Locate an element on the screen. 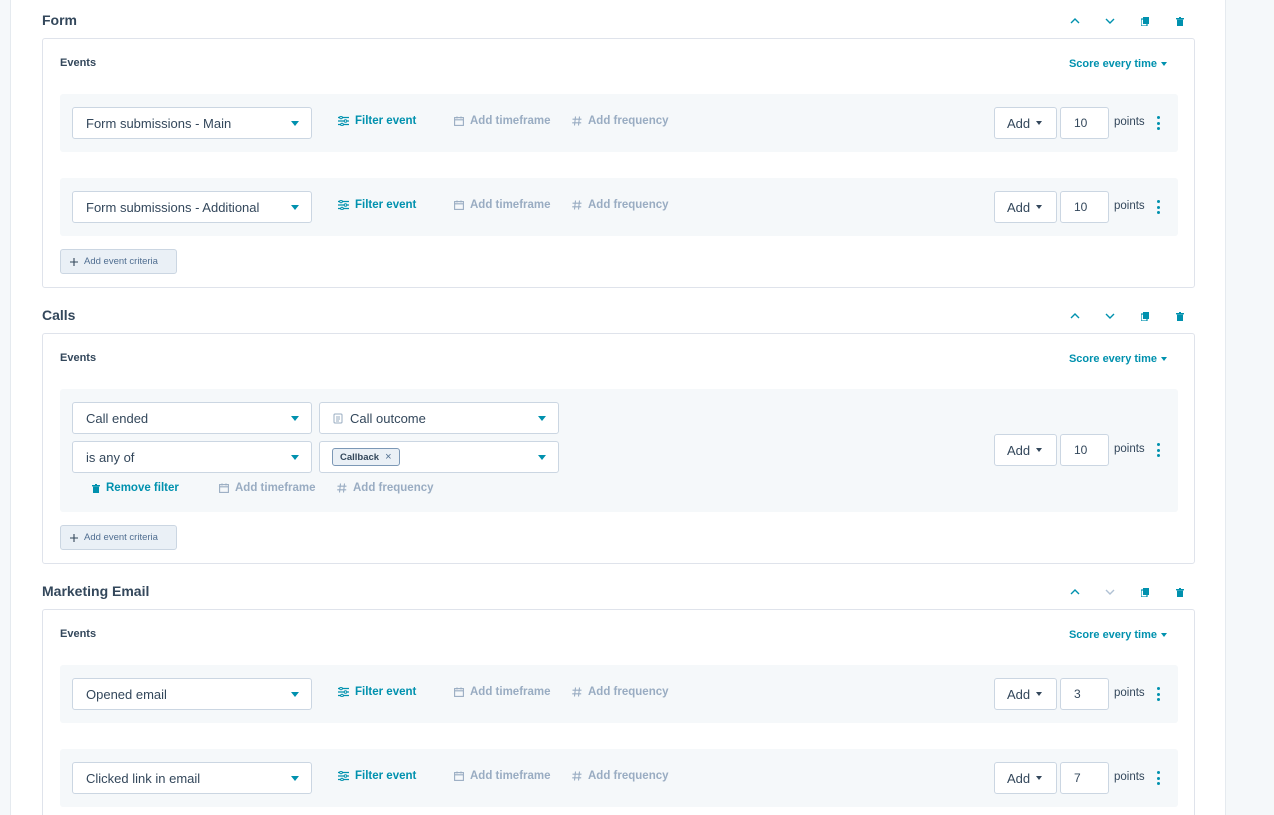  operator-select: is any of is located at coordinates (192, 457).